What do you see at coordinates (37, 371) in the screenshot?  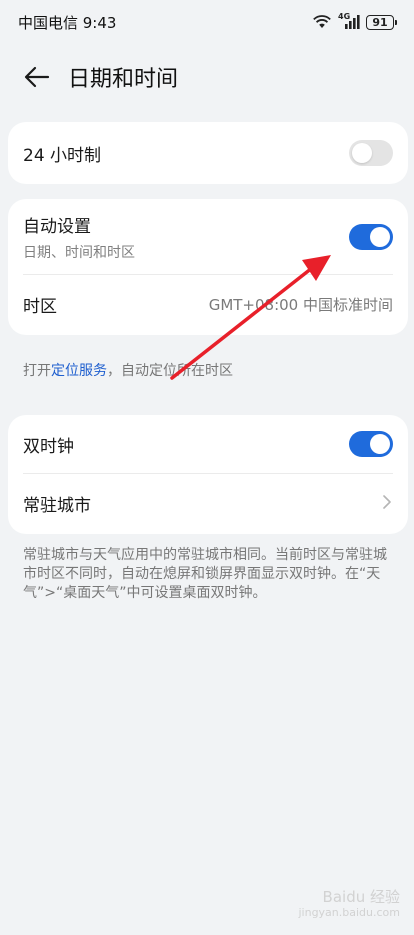 I see `hint-prefix: 打开` at bounding box center [37, 371].